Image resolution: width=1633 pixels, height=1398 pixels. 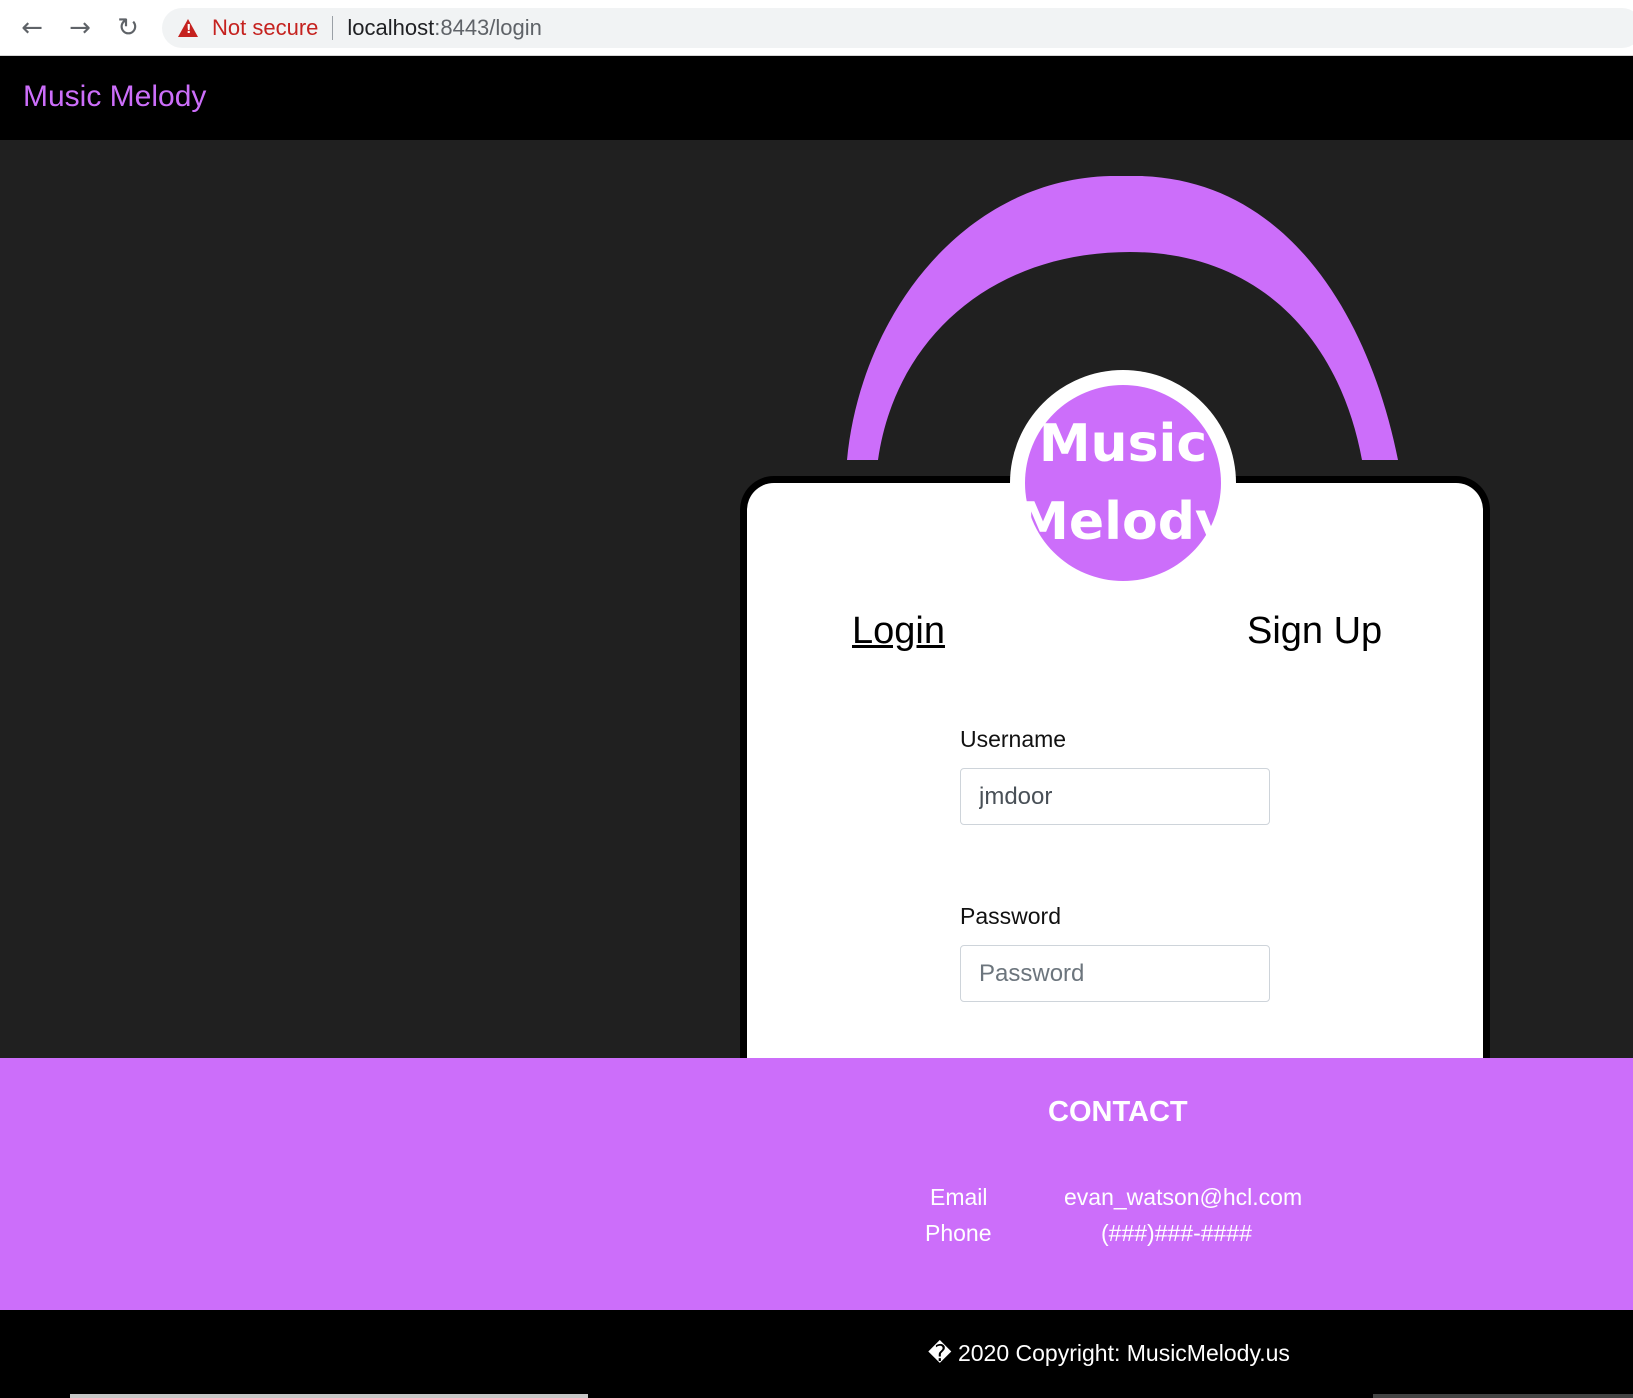 What do you see at coordinates (1123, 522) in the screenshot?
I see `logo-line-2: Melody` at bounding box center [1123, 522].